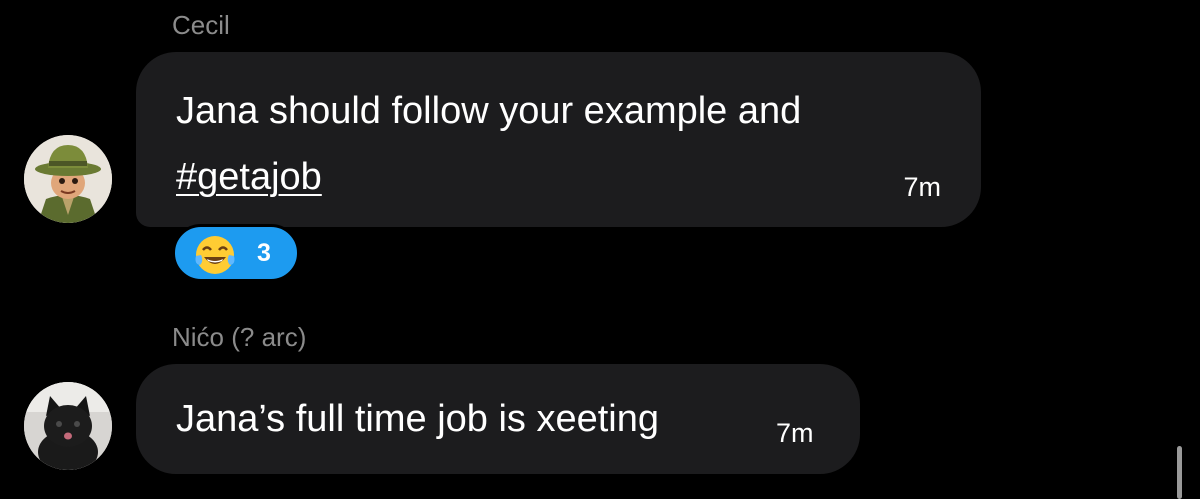 The width and height of the screenshot is (1200, 499). I want to click on reaction-count: 3, so click(264, 253).